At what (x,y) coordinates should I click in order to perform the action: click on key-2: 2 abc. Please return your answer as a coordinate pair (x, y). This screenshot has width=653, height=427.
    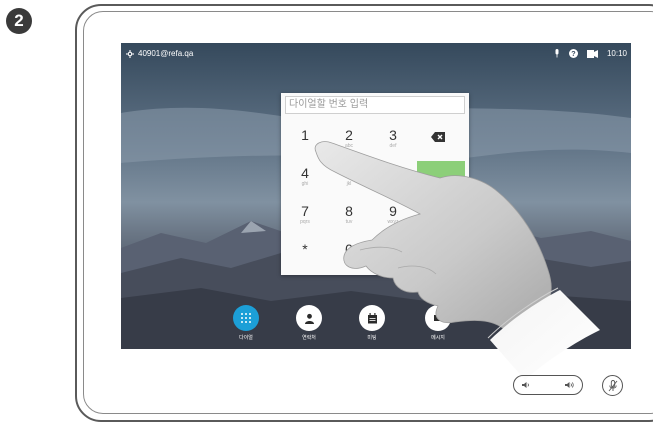
    Looking at the image, I should click on (349, 140).